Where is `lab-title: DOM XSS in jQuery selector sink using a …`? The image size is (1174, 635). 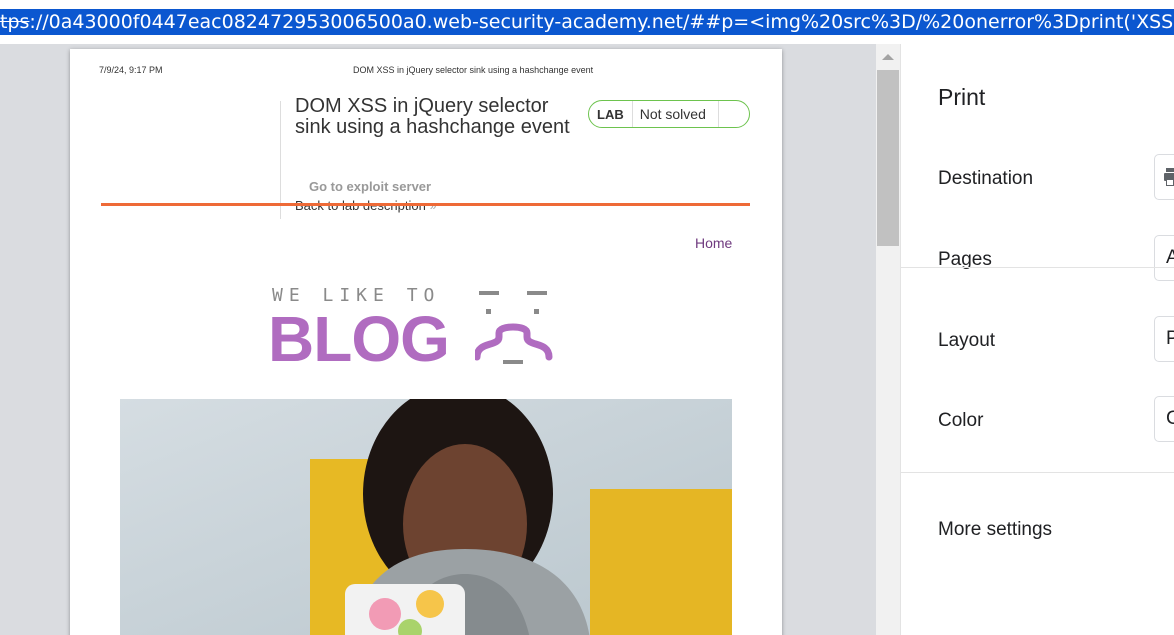 lab-title: DOM XSS in jQuery selector sink using a … is located at coordinates (432, 116).